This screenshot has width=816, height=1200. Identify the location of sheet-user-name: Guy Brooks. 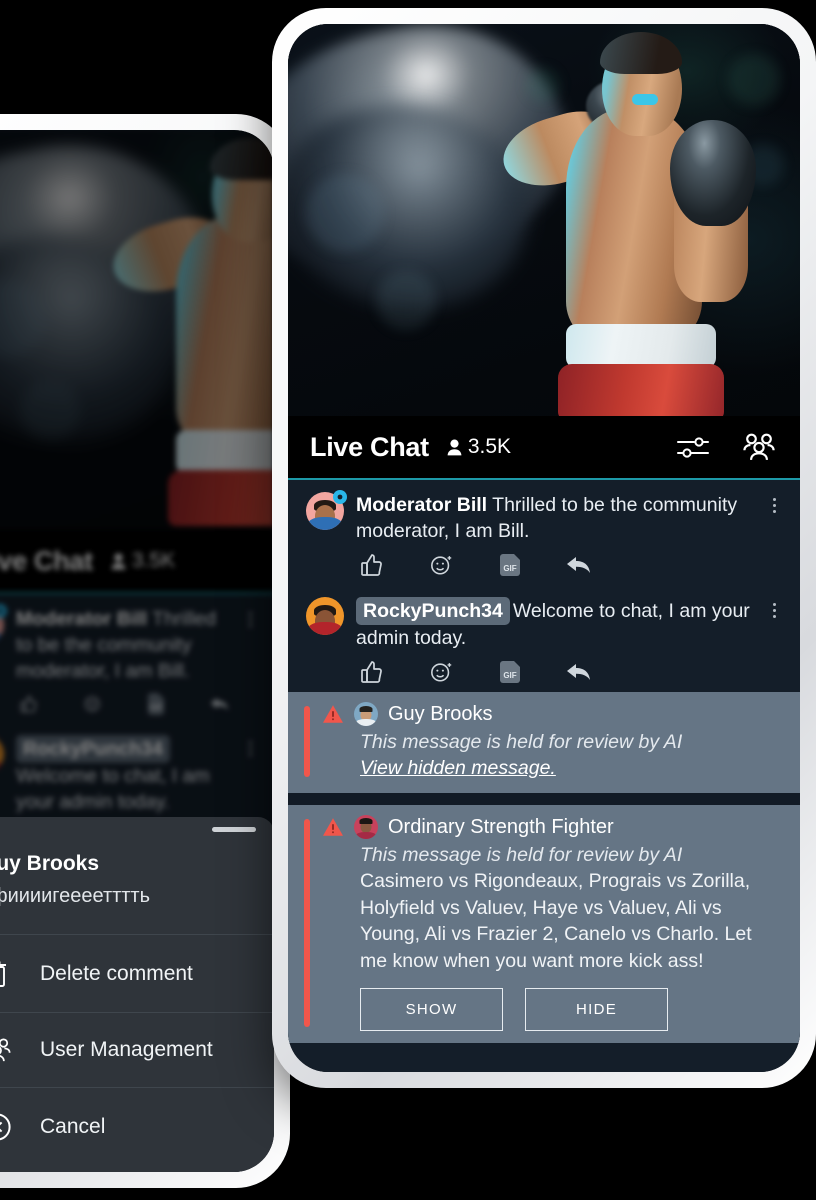
(50, 863).